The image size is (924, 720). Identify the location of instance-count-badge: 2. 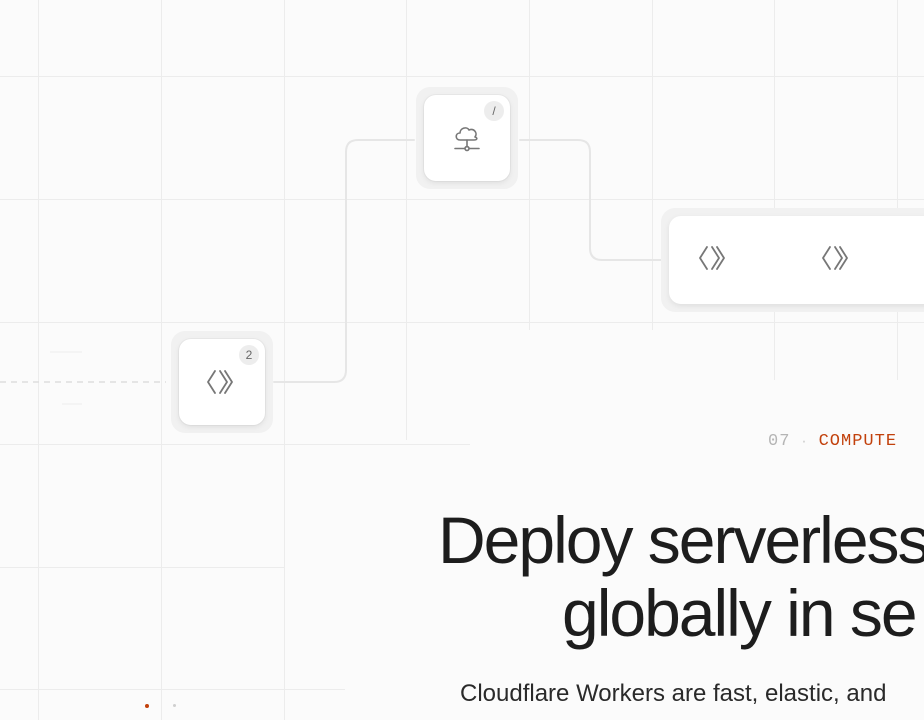
(249, 355).